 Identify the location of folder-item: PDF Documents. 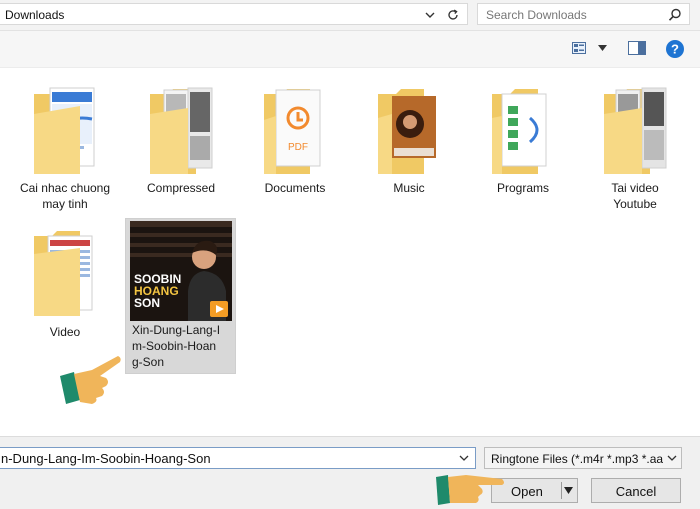
(295, 149).